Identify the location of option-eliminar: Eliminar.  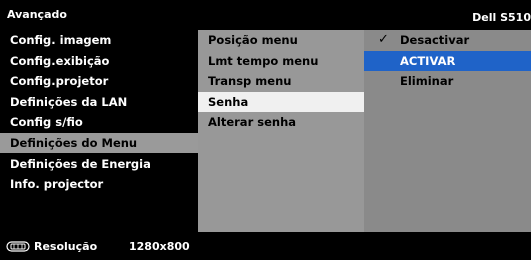
(447, 81).